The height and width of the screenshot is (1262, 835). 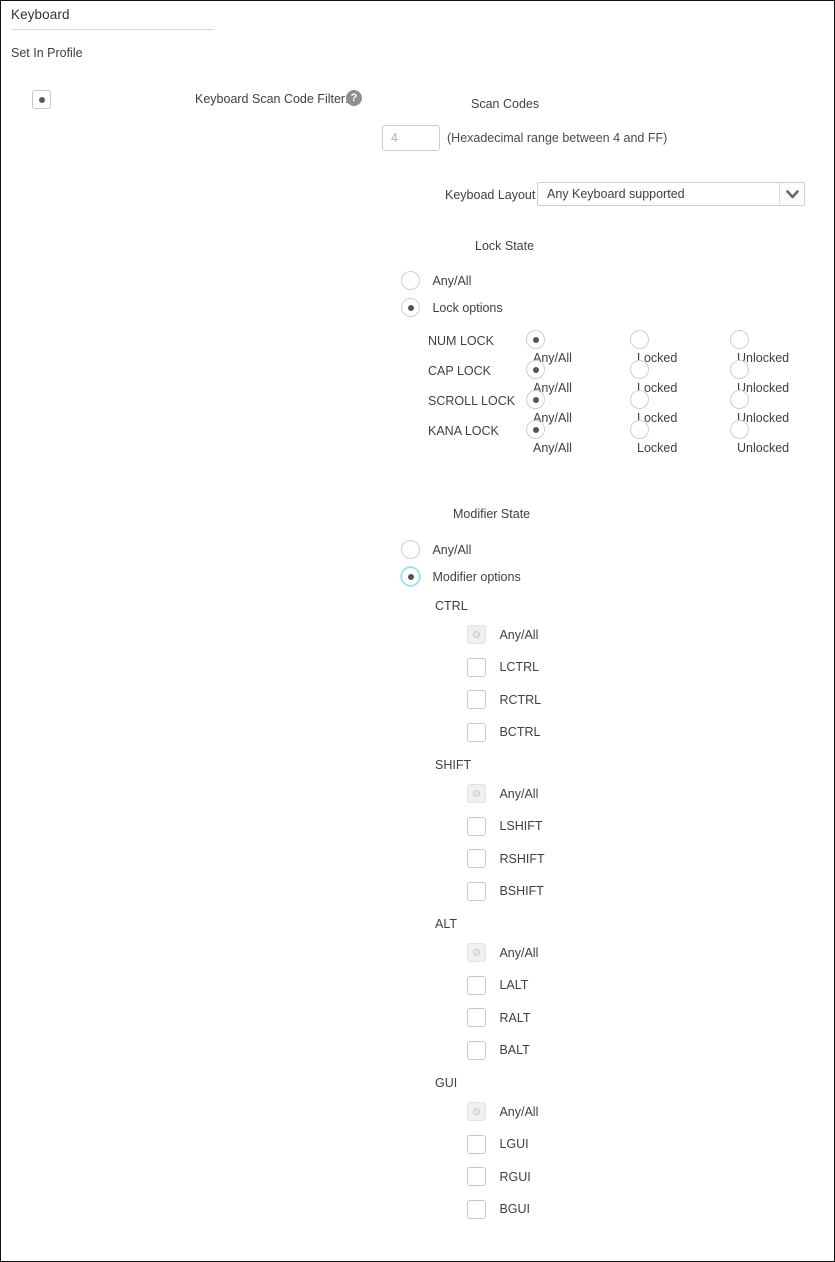 I want to click on modifier-item: BGUI, so click(x=490, y=1216).